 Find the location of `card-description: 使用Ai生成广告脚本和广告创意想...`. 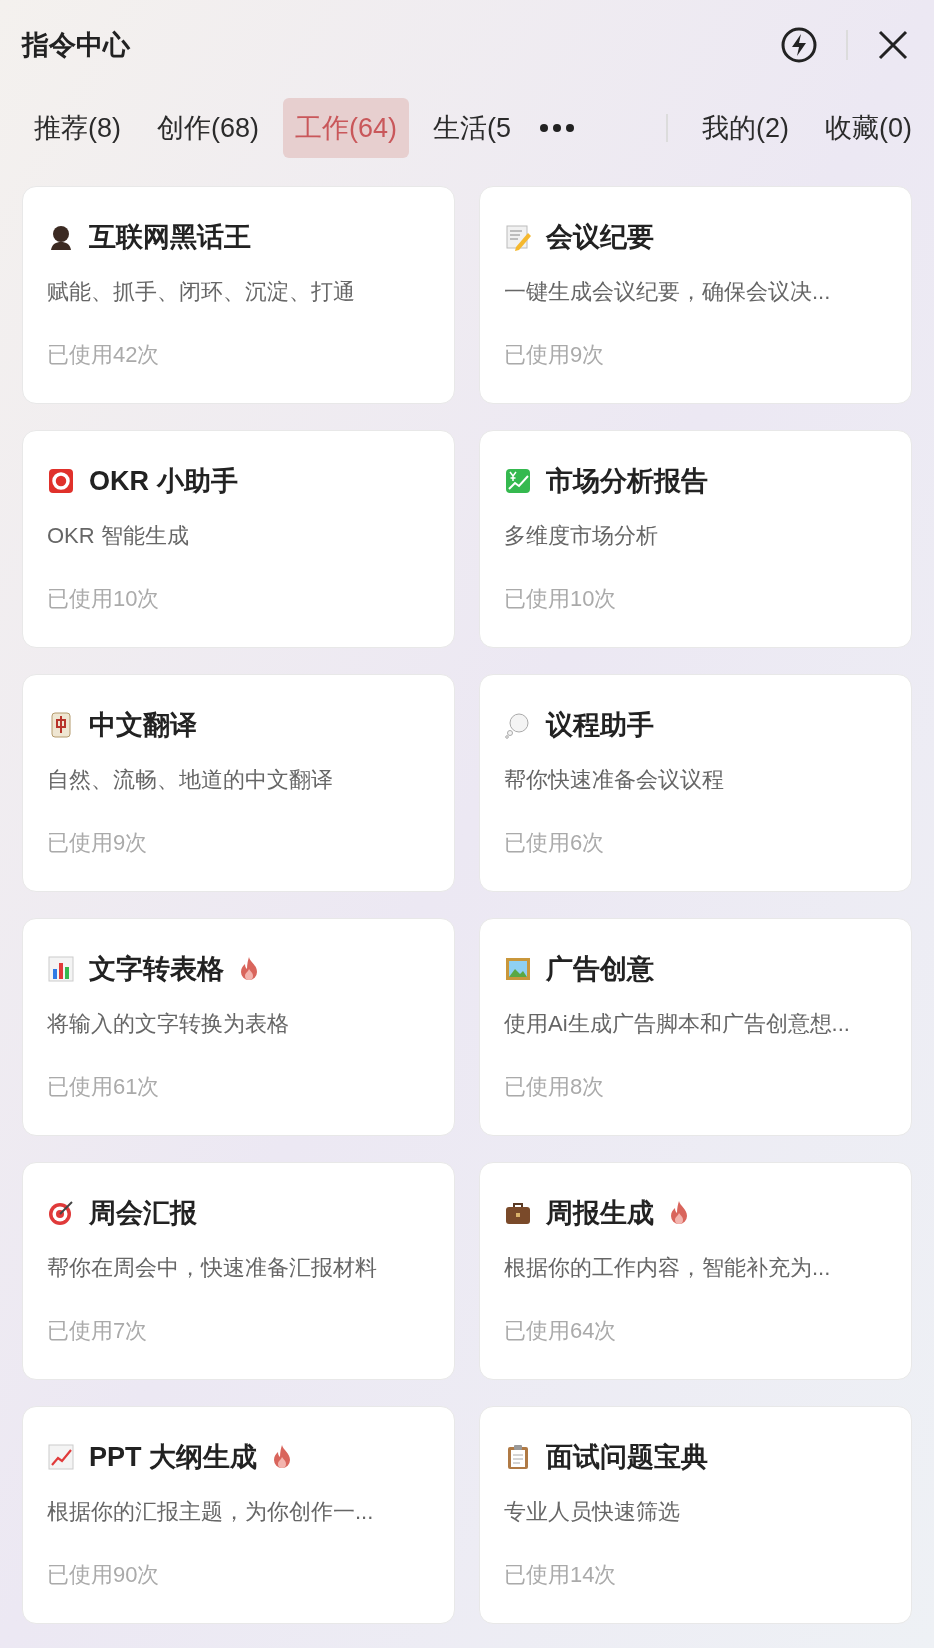

card-description: 使用Ai生成广告脚本和广告创意想... is located at coordinates (677, 1024).